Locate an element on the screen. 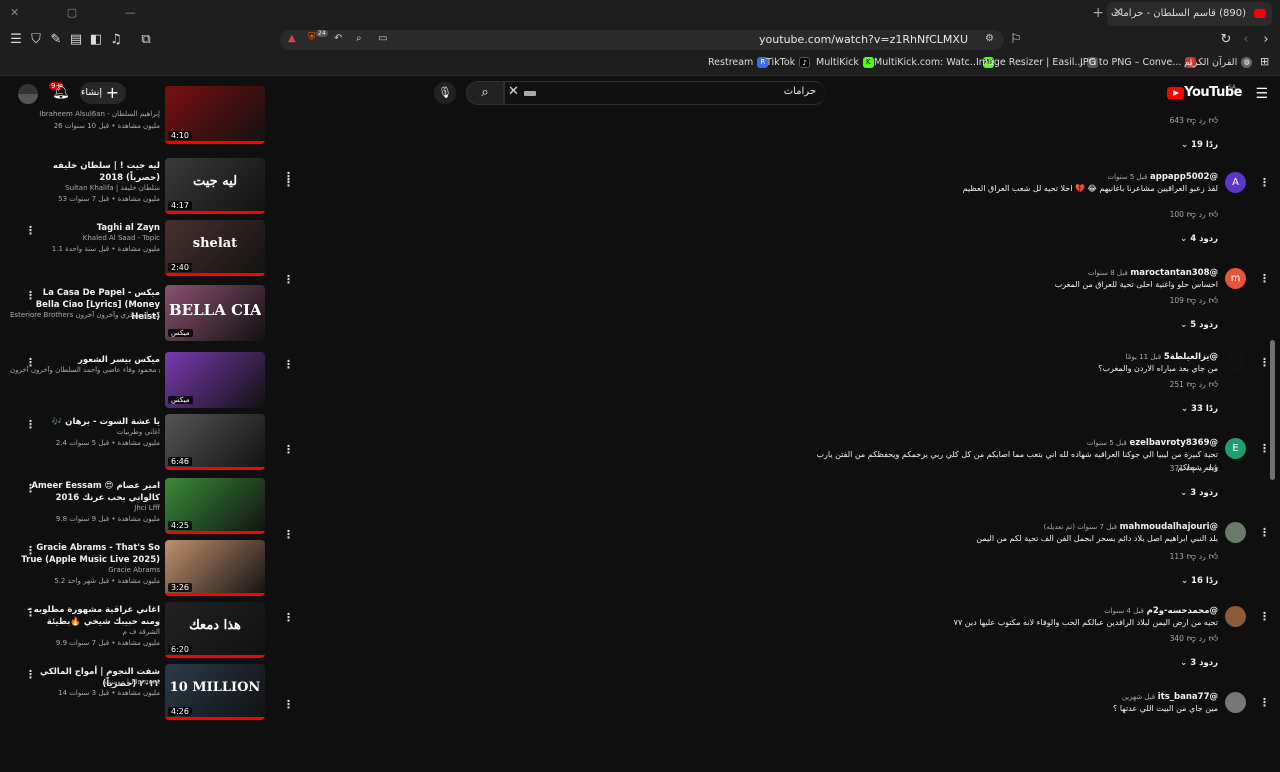  search-button: ⌕ is located at coordinates (485, 93).